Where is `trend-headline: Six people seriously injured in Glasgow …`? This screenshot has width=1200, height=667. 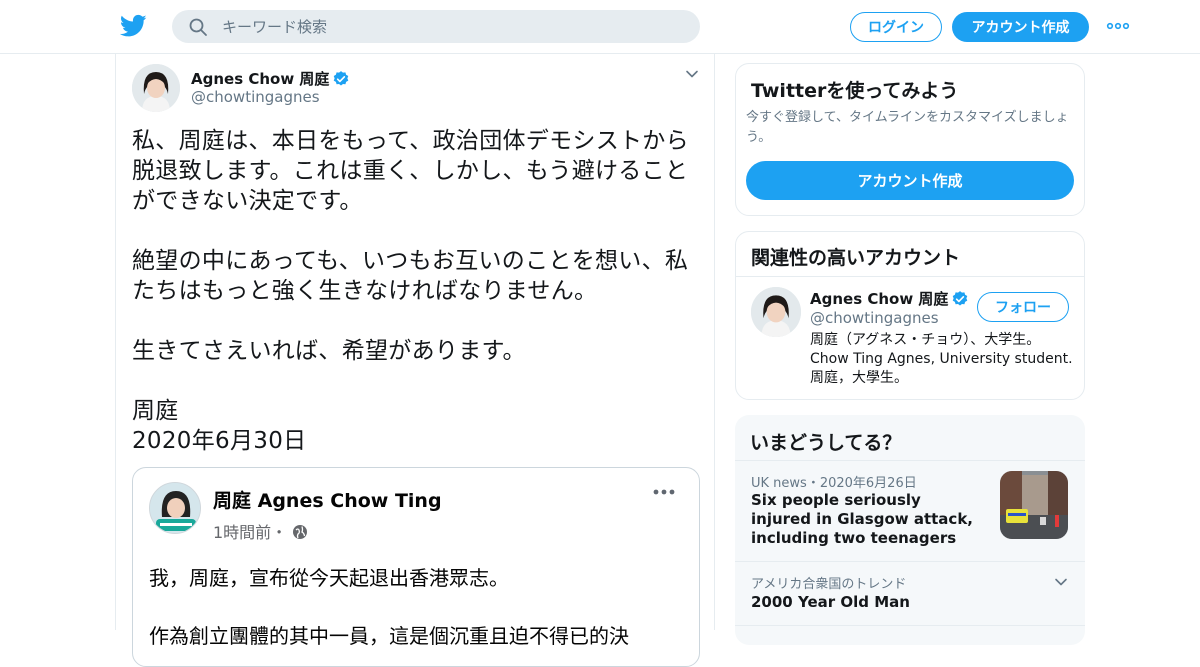
trend-headline: Six people seriously injured in Glasgow … is located at coordinates (862, 519).